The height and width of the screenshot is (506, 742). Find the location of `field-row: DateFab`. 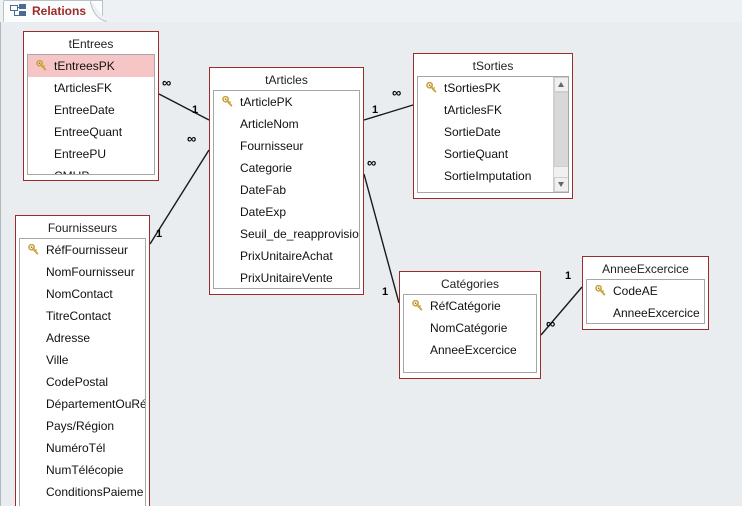

field-row: DateFab is located at coordinates (286, 190).